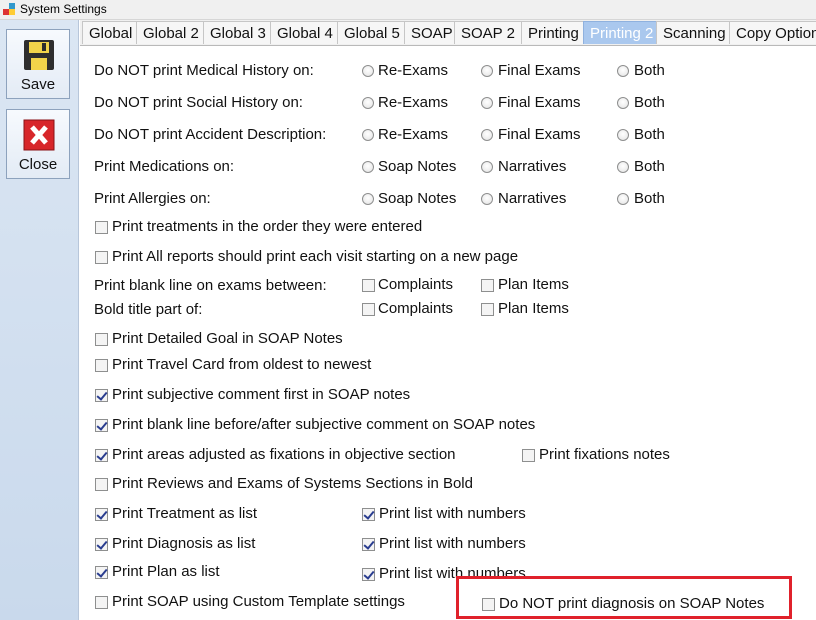  I want to click on tab-printing-2: Printing 2, so click(622, 32).